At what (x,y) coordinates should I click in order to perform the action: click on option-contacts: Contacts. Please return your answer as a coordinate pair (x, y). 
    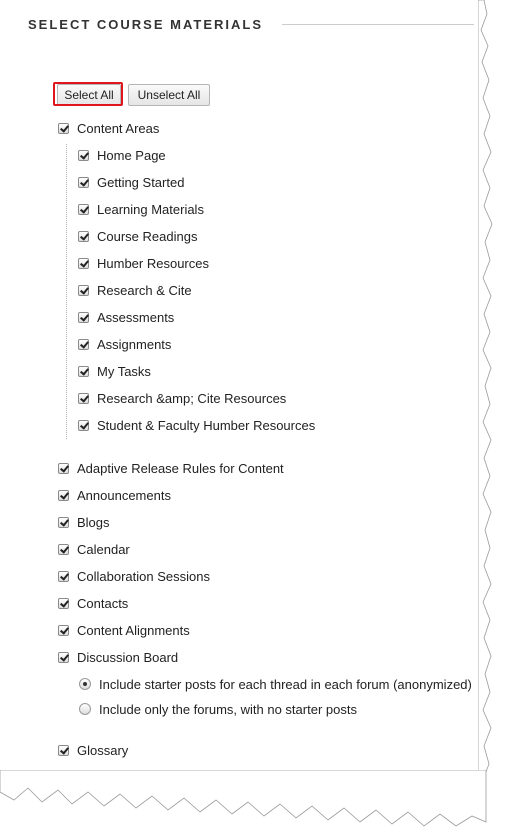
    Looking at the image, I should click on (93, 603).